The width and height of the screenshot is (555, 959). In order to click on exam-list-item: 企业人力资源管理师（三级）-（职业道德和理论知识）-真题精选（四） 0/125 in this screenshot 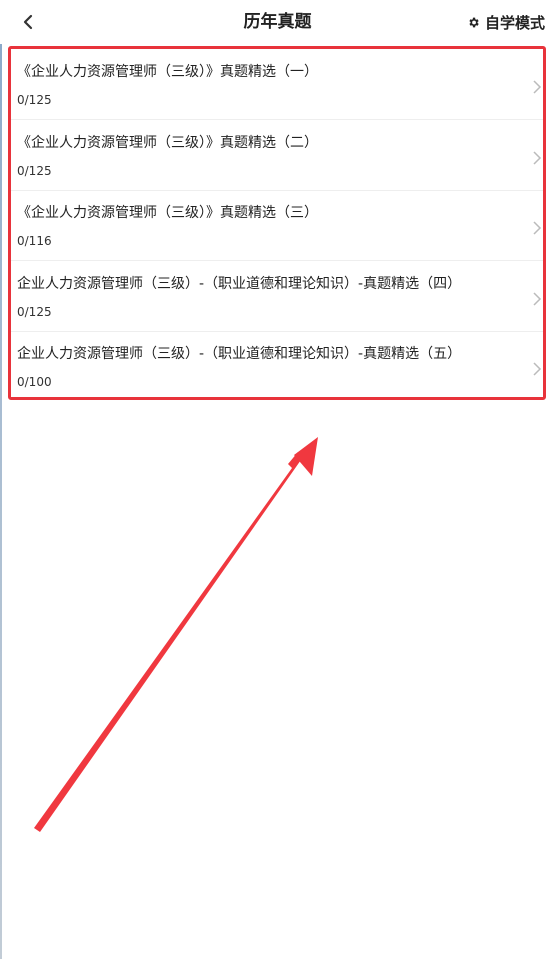, I will do `click(277, 296)`.